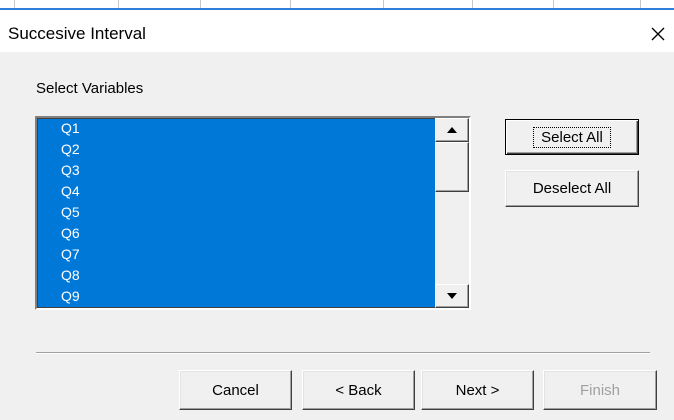 The width and height of the screenshot is (674, 420). Describe the element at coordinates (90, 88) in the screenshot. I see `select-variables-label: Select Variables` at that location.